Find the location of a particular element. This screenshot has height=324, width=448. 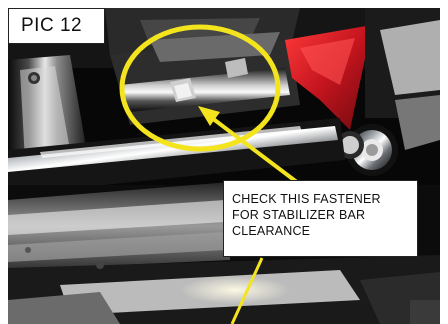

callout-line-2: FOR STABILIZER BAR is located at coordinates (299, 215).